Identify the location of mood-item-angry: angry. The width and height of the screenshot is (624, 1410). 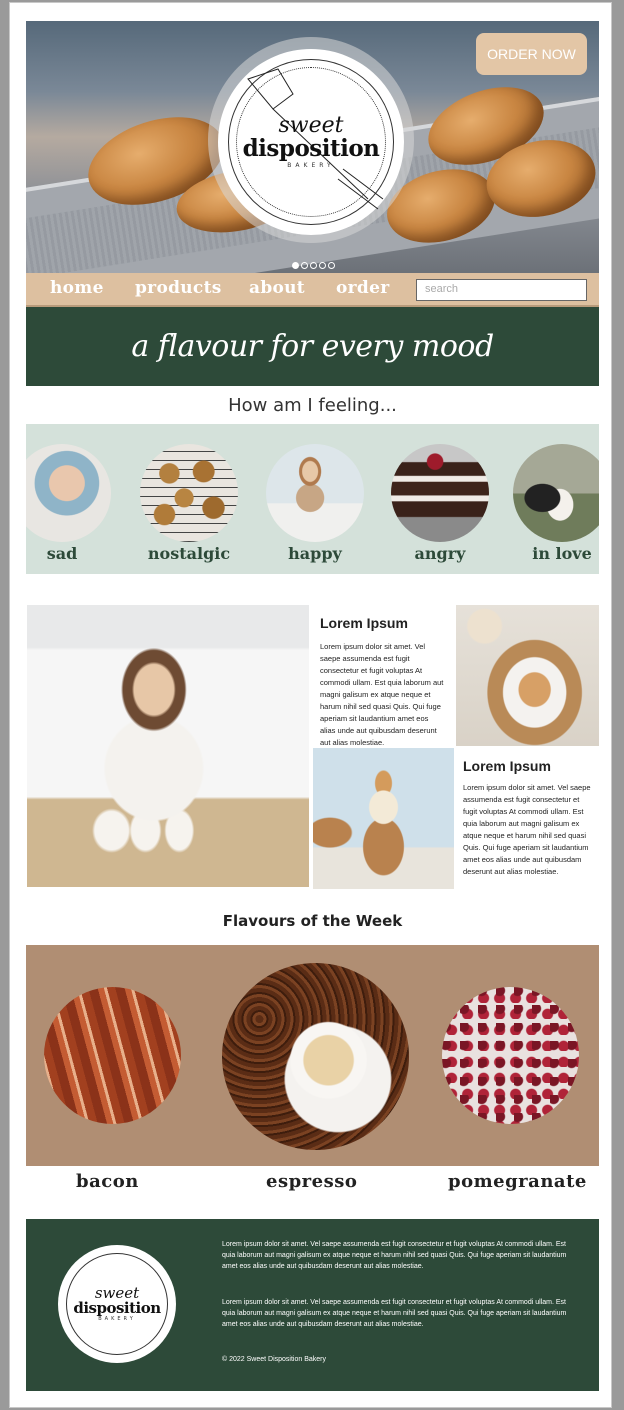
(440, 503).